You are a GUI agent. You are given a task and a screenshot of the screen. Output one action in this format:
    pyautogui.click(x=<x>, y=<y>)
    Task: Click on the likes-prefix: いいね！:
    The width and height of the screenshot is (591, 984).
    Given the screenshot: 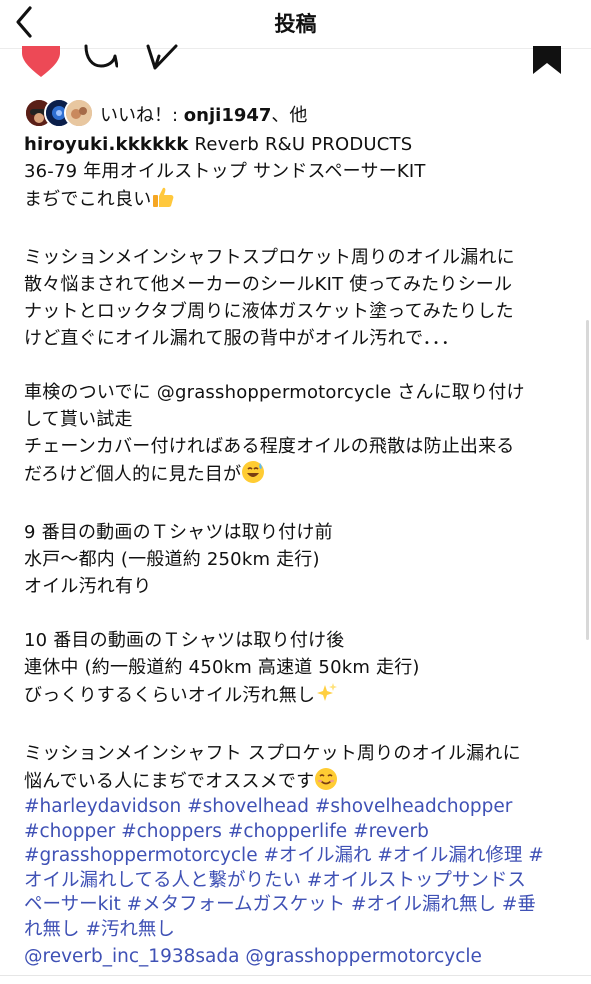 What is the action you would take?
    pyautogui.click(x=142, y=115)
    